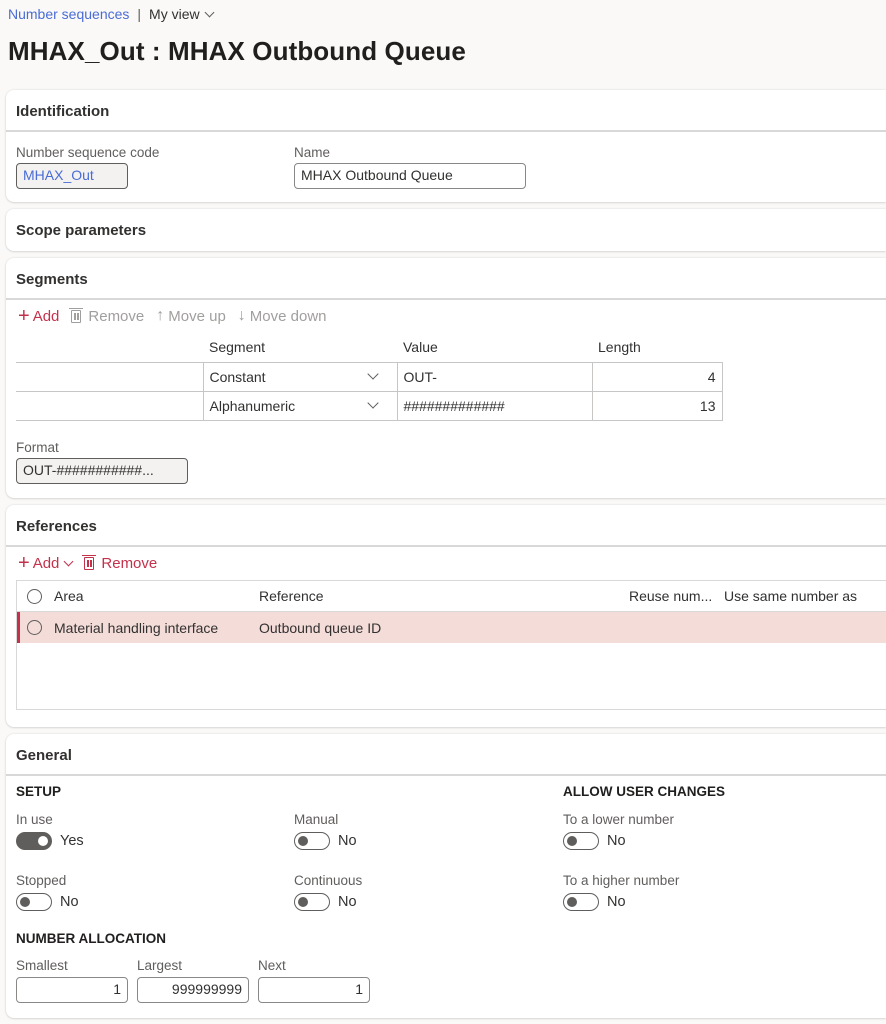 Image resolution: width=886 pixels, height=1024 pixels. I want to click on segment-row: Alphanumeric ############# 13, so click(369, 405).